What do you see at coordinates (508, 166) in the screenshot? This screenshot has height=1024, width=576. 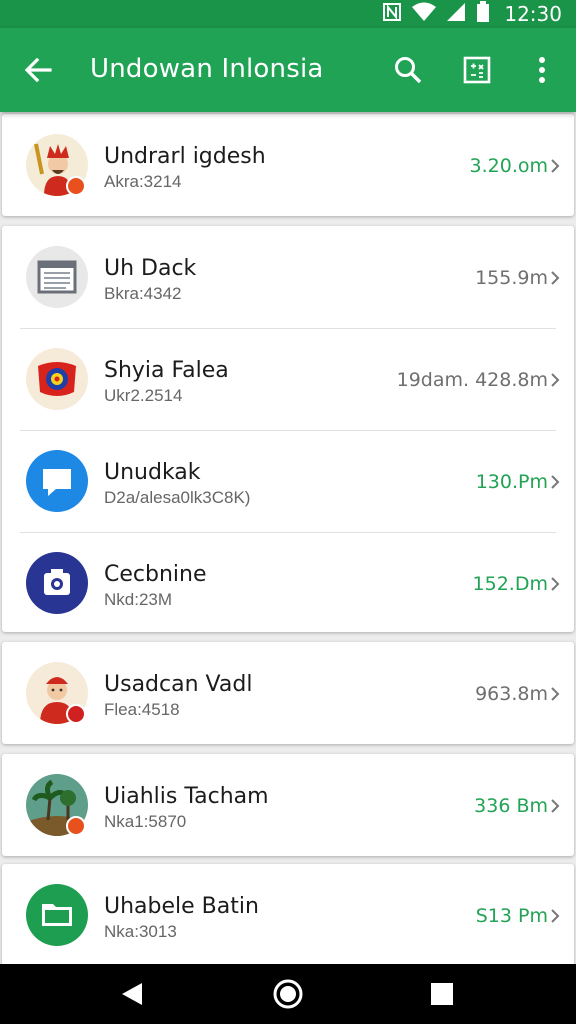 I see `item-value: 3.20.om` at bounding box center [508, 166].